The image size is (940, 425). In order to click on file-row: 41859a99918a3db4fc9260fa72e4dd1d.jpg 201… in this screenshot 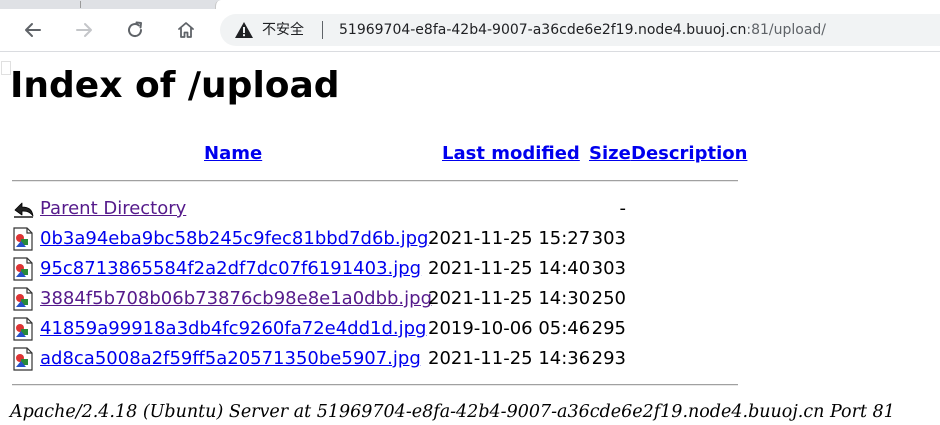, I will do `click(470, 329)`.